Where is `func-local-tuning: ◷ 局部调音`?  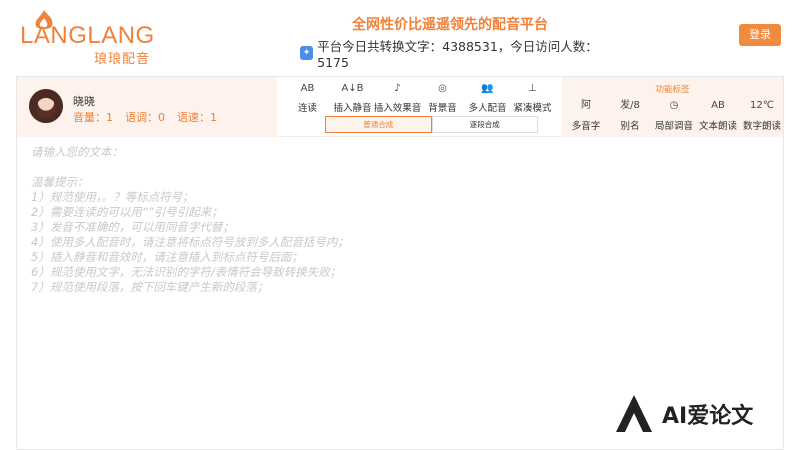
func-local-tuning: ◷ 局部调音 is located at coordinates (674, 115).